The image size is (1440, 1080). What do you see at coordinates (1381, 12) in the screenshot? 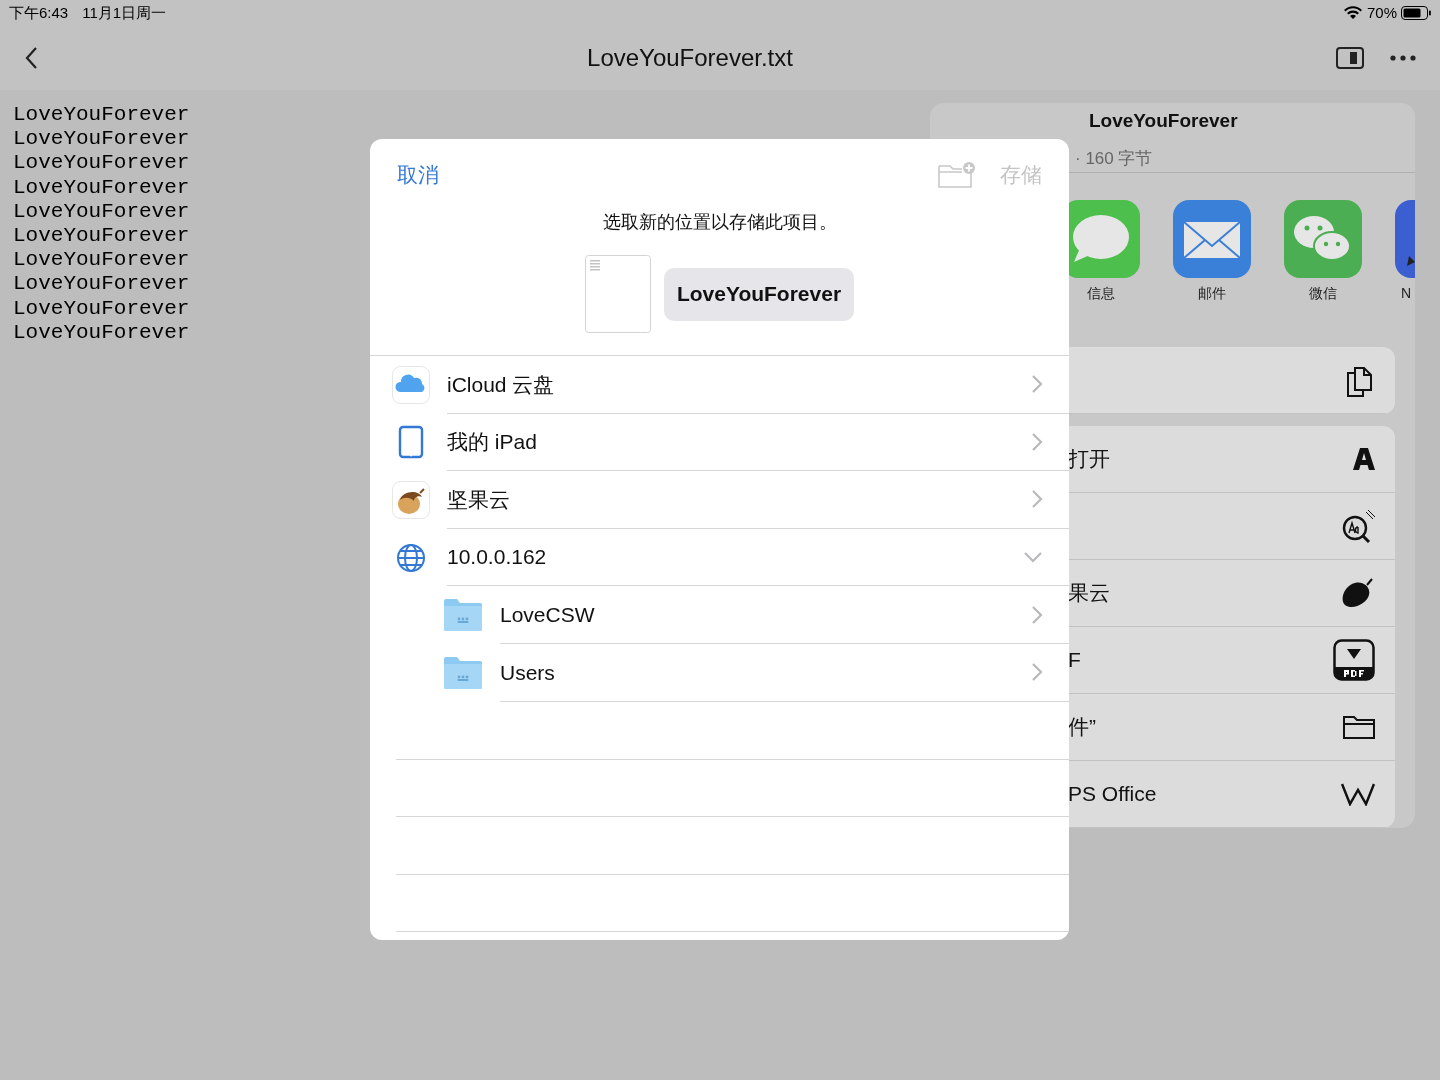
I see `battery-percent: 70%` at bounding box center [1381, 12].